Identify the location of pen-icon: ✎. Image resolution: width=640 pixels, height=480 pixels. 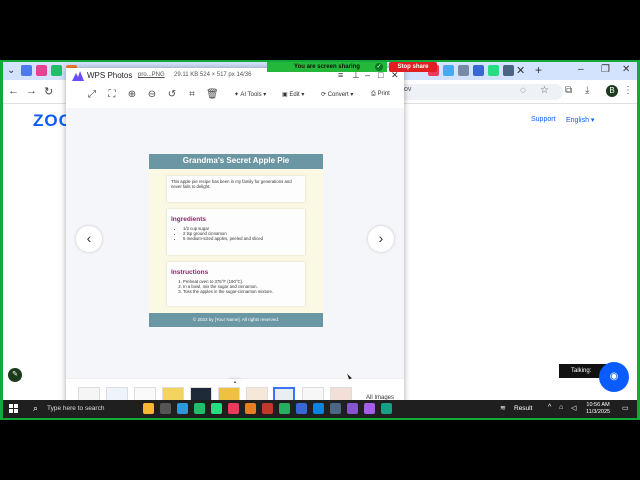
(15, 375).